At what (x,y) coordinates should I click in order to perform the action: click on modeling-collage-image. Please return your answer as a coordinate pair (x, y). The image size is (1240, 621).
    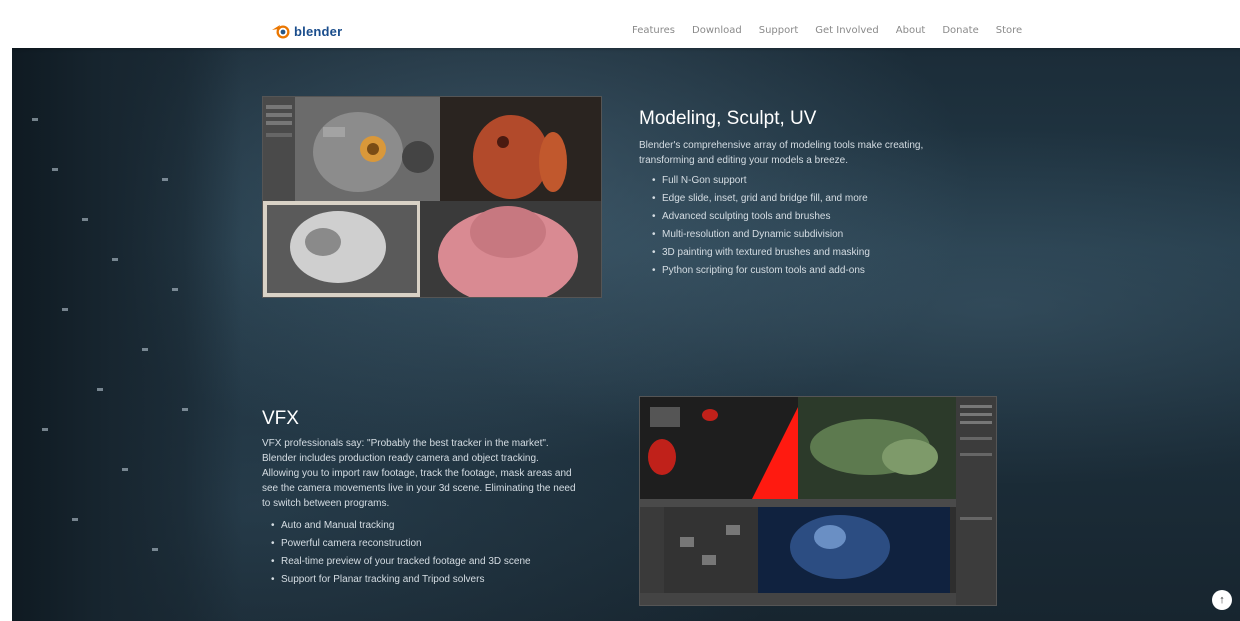
    Looking at the image, I should click on (432, 197).